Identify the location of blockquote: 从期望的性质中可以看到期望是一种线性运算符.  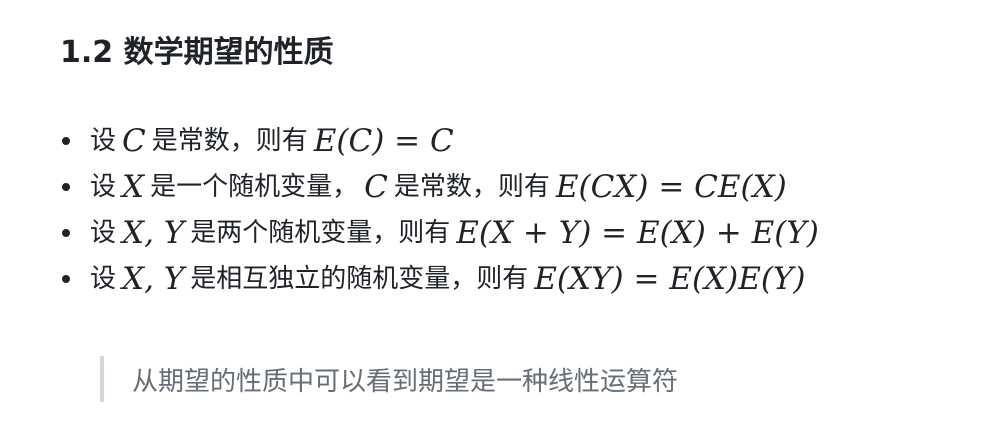
(389, 379).